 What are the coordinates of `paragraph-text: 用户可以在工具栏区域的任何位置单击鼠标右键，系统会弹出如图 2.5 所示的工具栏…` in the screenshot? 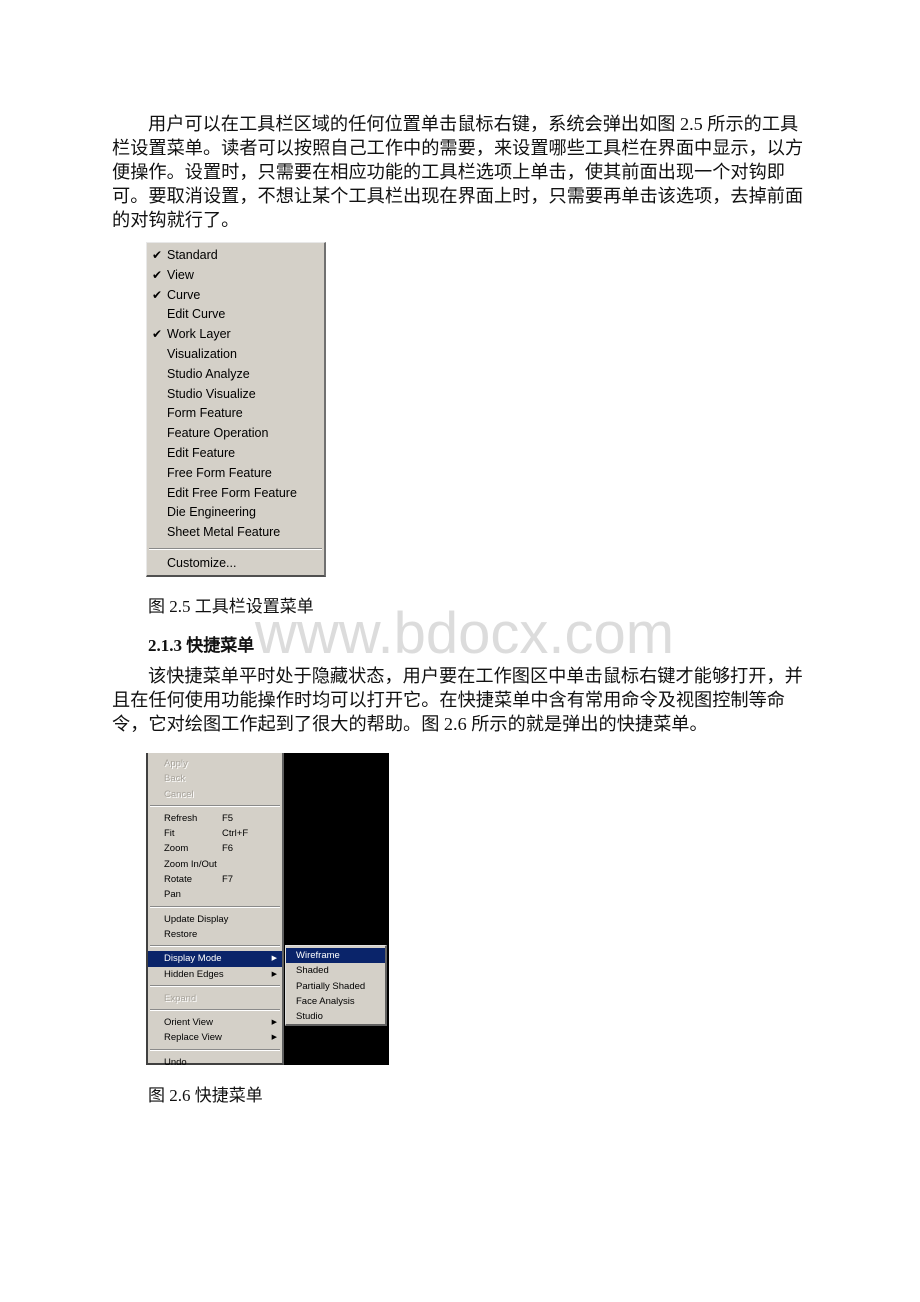 It's located at (458, 172).